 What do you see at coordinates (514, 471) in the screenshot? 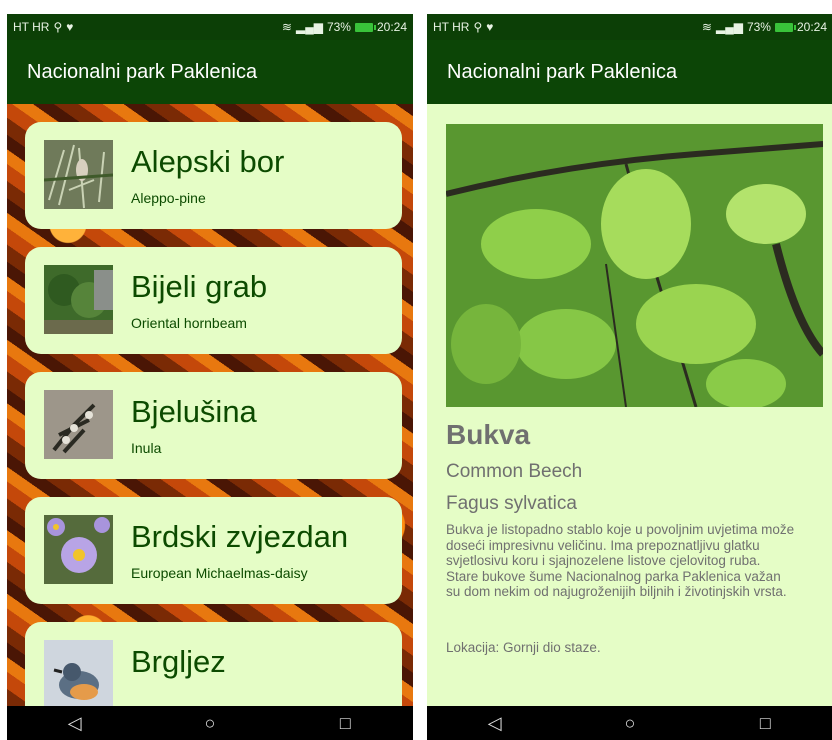
I see `species-common-name: Common Beech` at bounding box center [514, 471].